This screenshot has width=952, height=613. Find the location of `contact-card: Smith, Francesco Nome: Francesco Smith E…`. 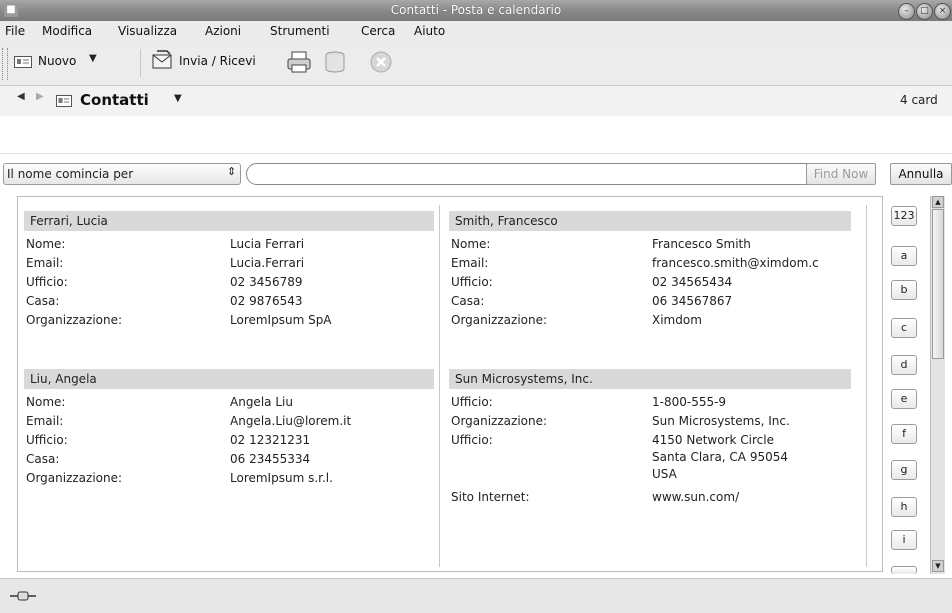

contact-card: Smith, Francesco Nome: Francesco Smith E… is located at coordinates (650, 269).